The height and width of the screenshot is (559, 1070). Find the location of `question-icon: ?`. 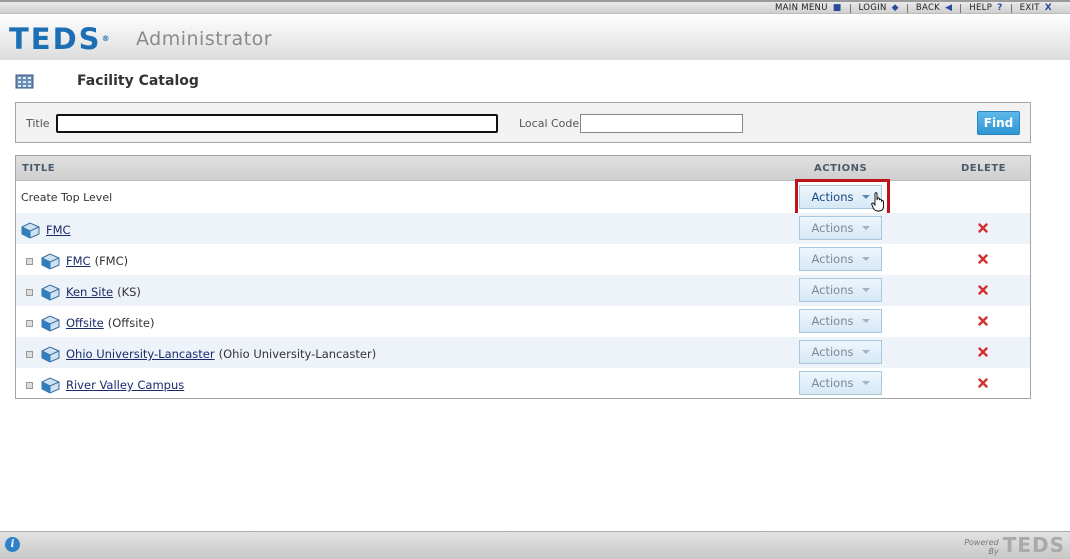

question-icon: ? is located at coordinates (1000, 8).